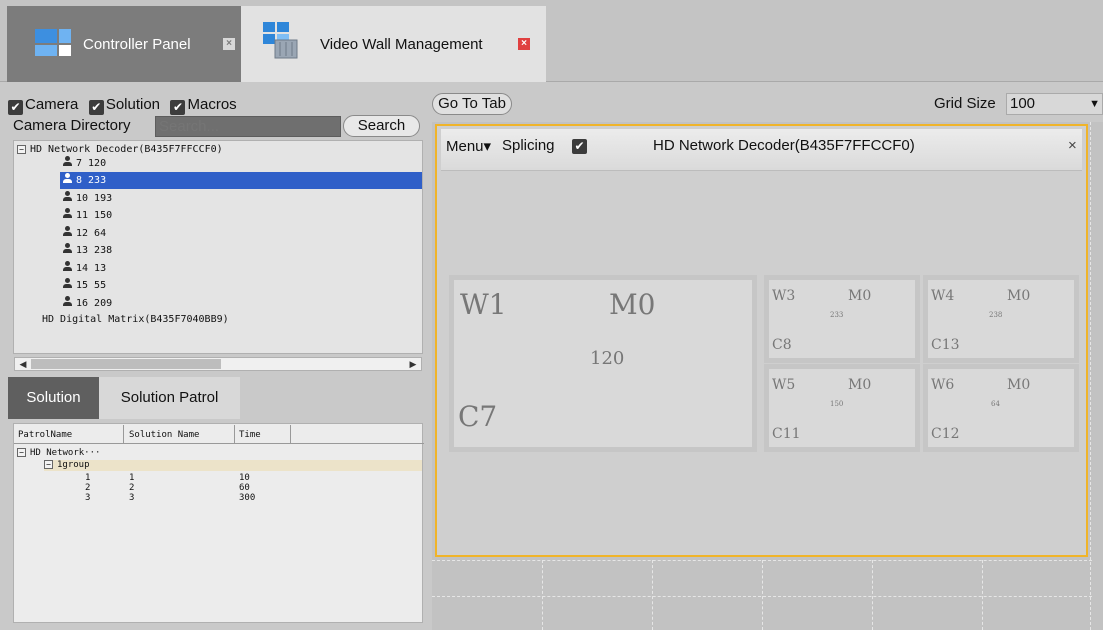  Describe the element at coordinates (91, 163) in the screenshot. I see `camera-label: 7 120` at that location.